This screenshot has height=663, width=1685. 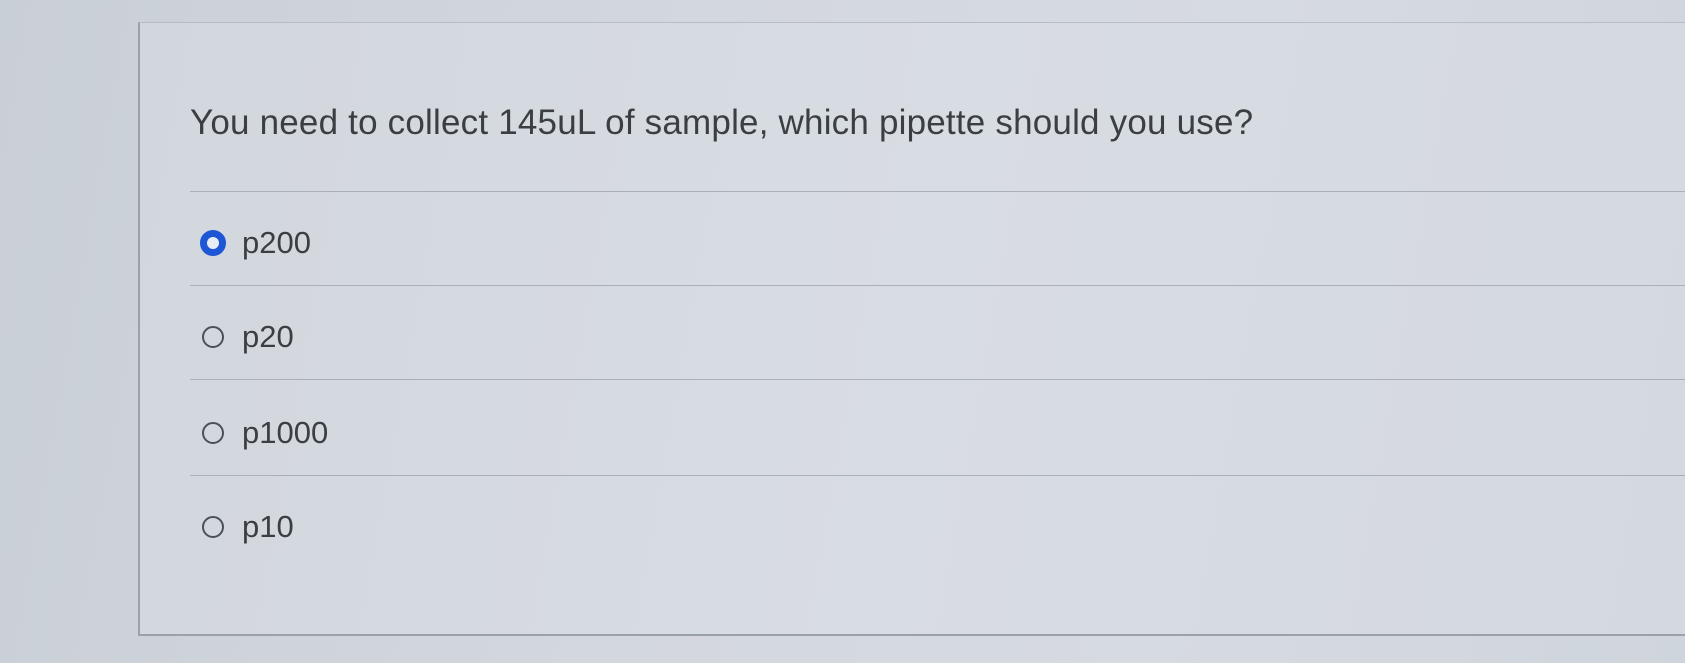 What do you see at coordinates (268, 526) in the screenshot?
I see `option-label: p10` at bounding box center [268, 526].